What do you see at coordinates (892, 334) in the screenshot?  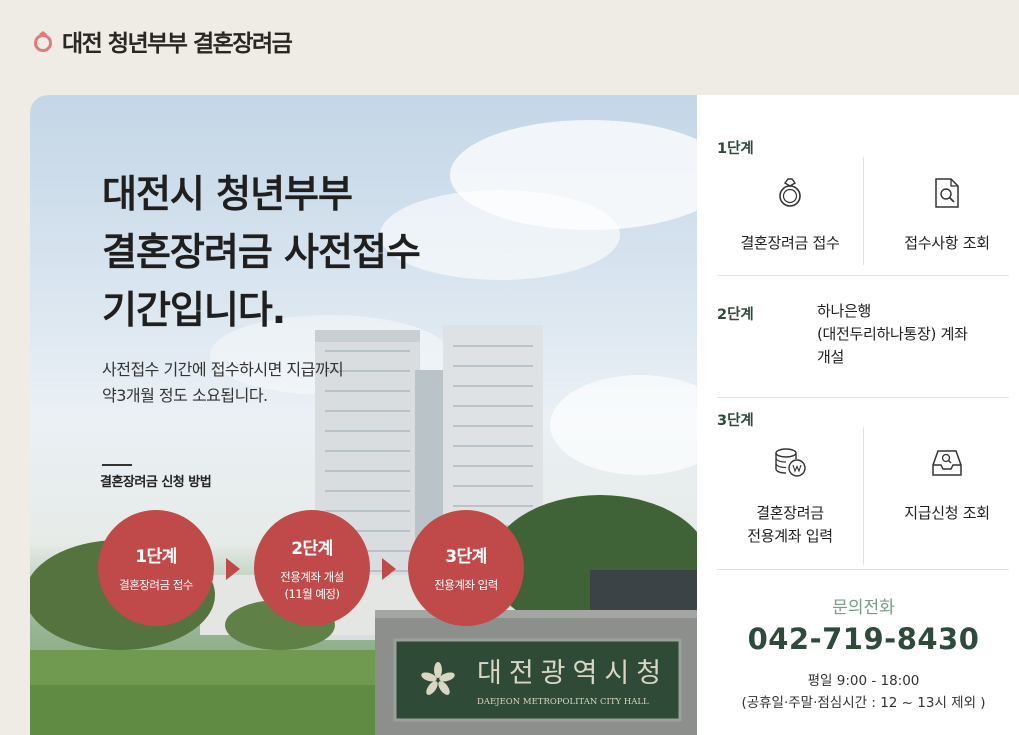 I see `bank-account-info: 하나은행 (대전두리하나통장) 계좌 개설` at bounding box center [892, 334].